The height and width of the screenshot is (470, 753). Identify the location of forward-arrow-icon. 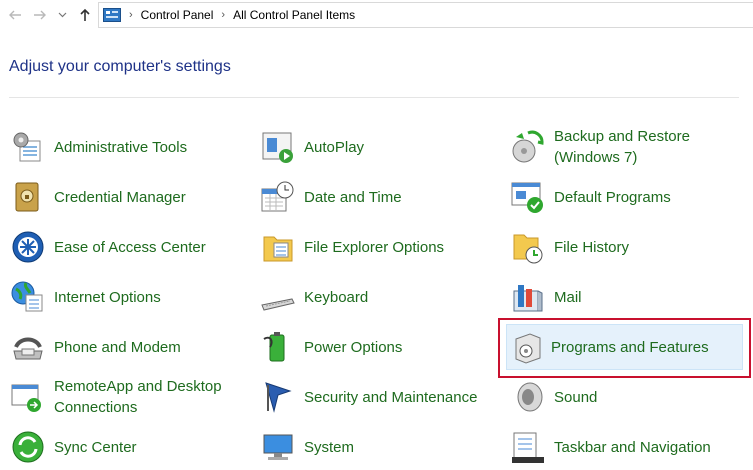
(40, 15).